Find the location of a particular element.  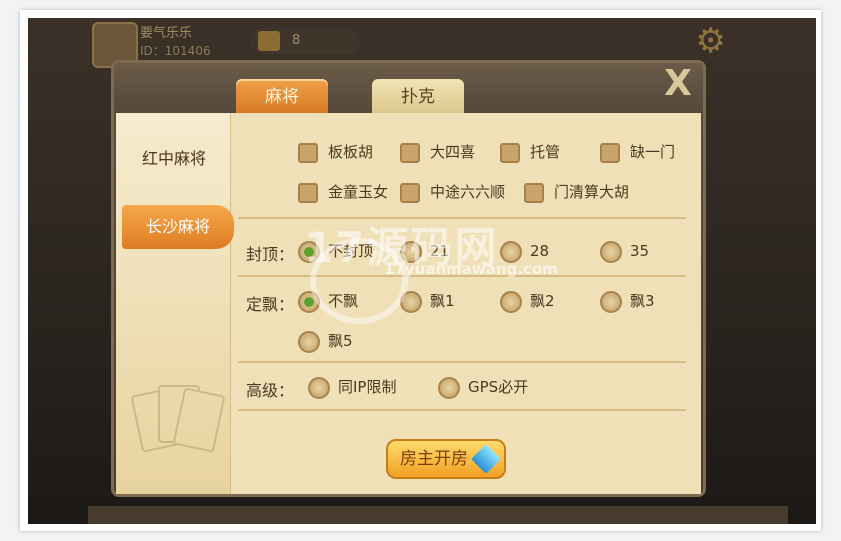

radio-piao1: 飘1 is located at coordinates (427, 301).